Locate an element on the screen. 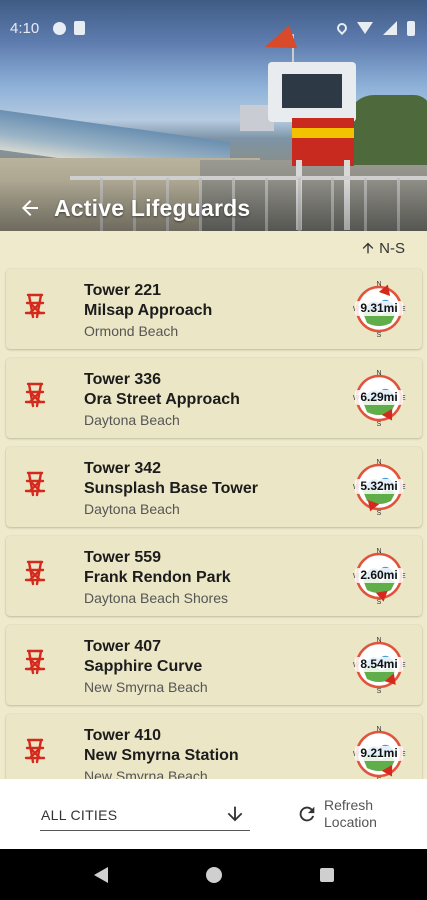 This screenshot has height=900, width=427. compass-icon: N S W E 9.21mi is located at coordinates (379, 752).